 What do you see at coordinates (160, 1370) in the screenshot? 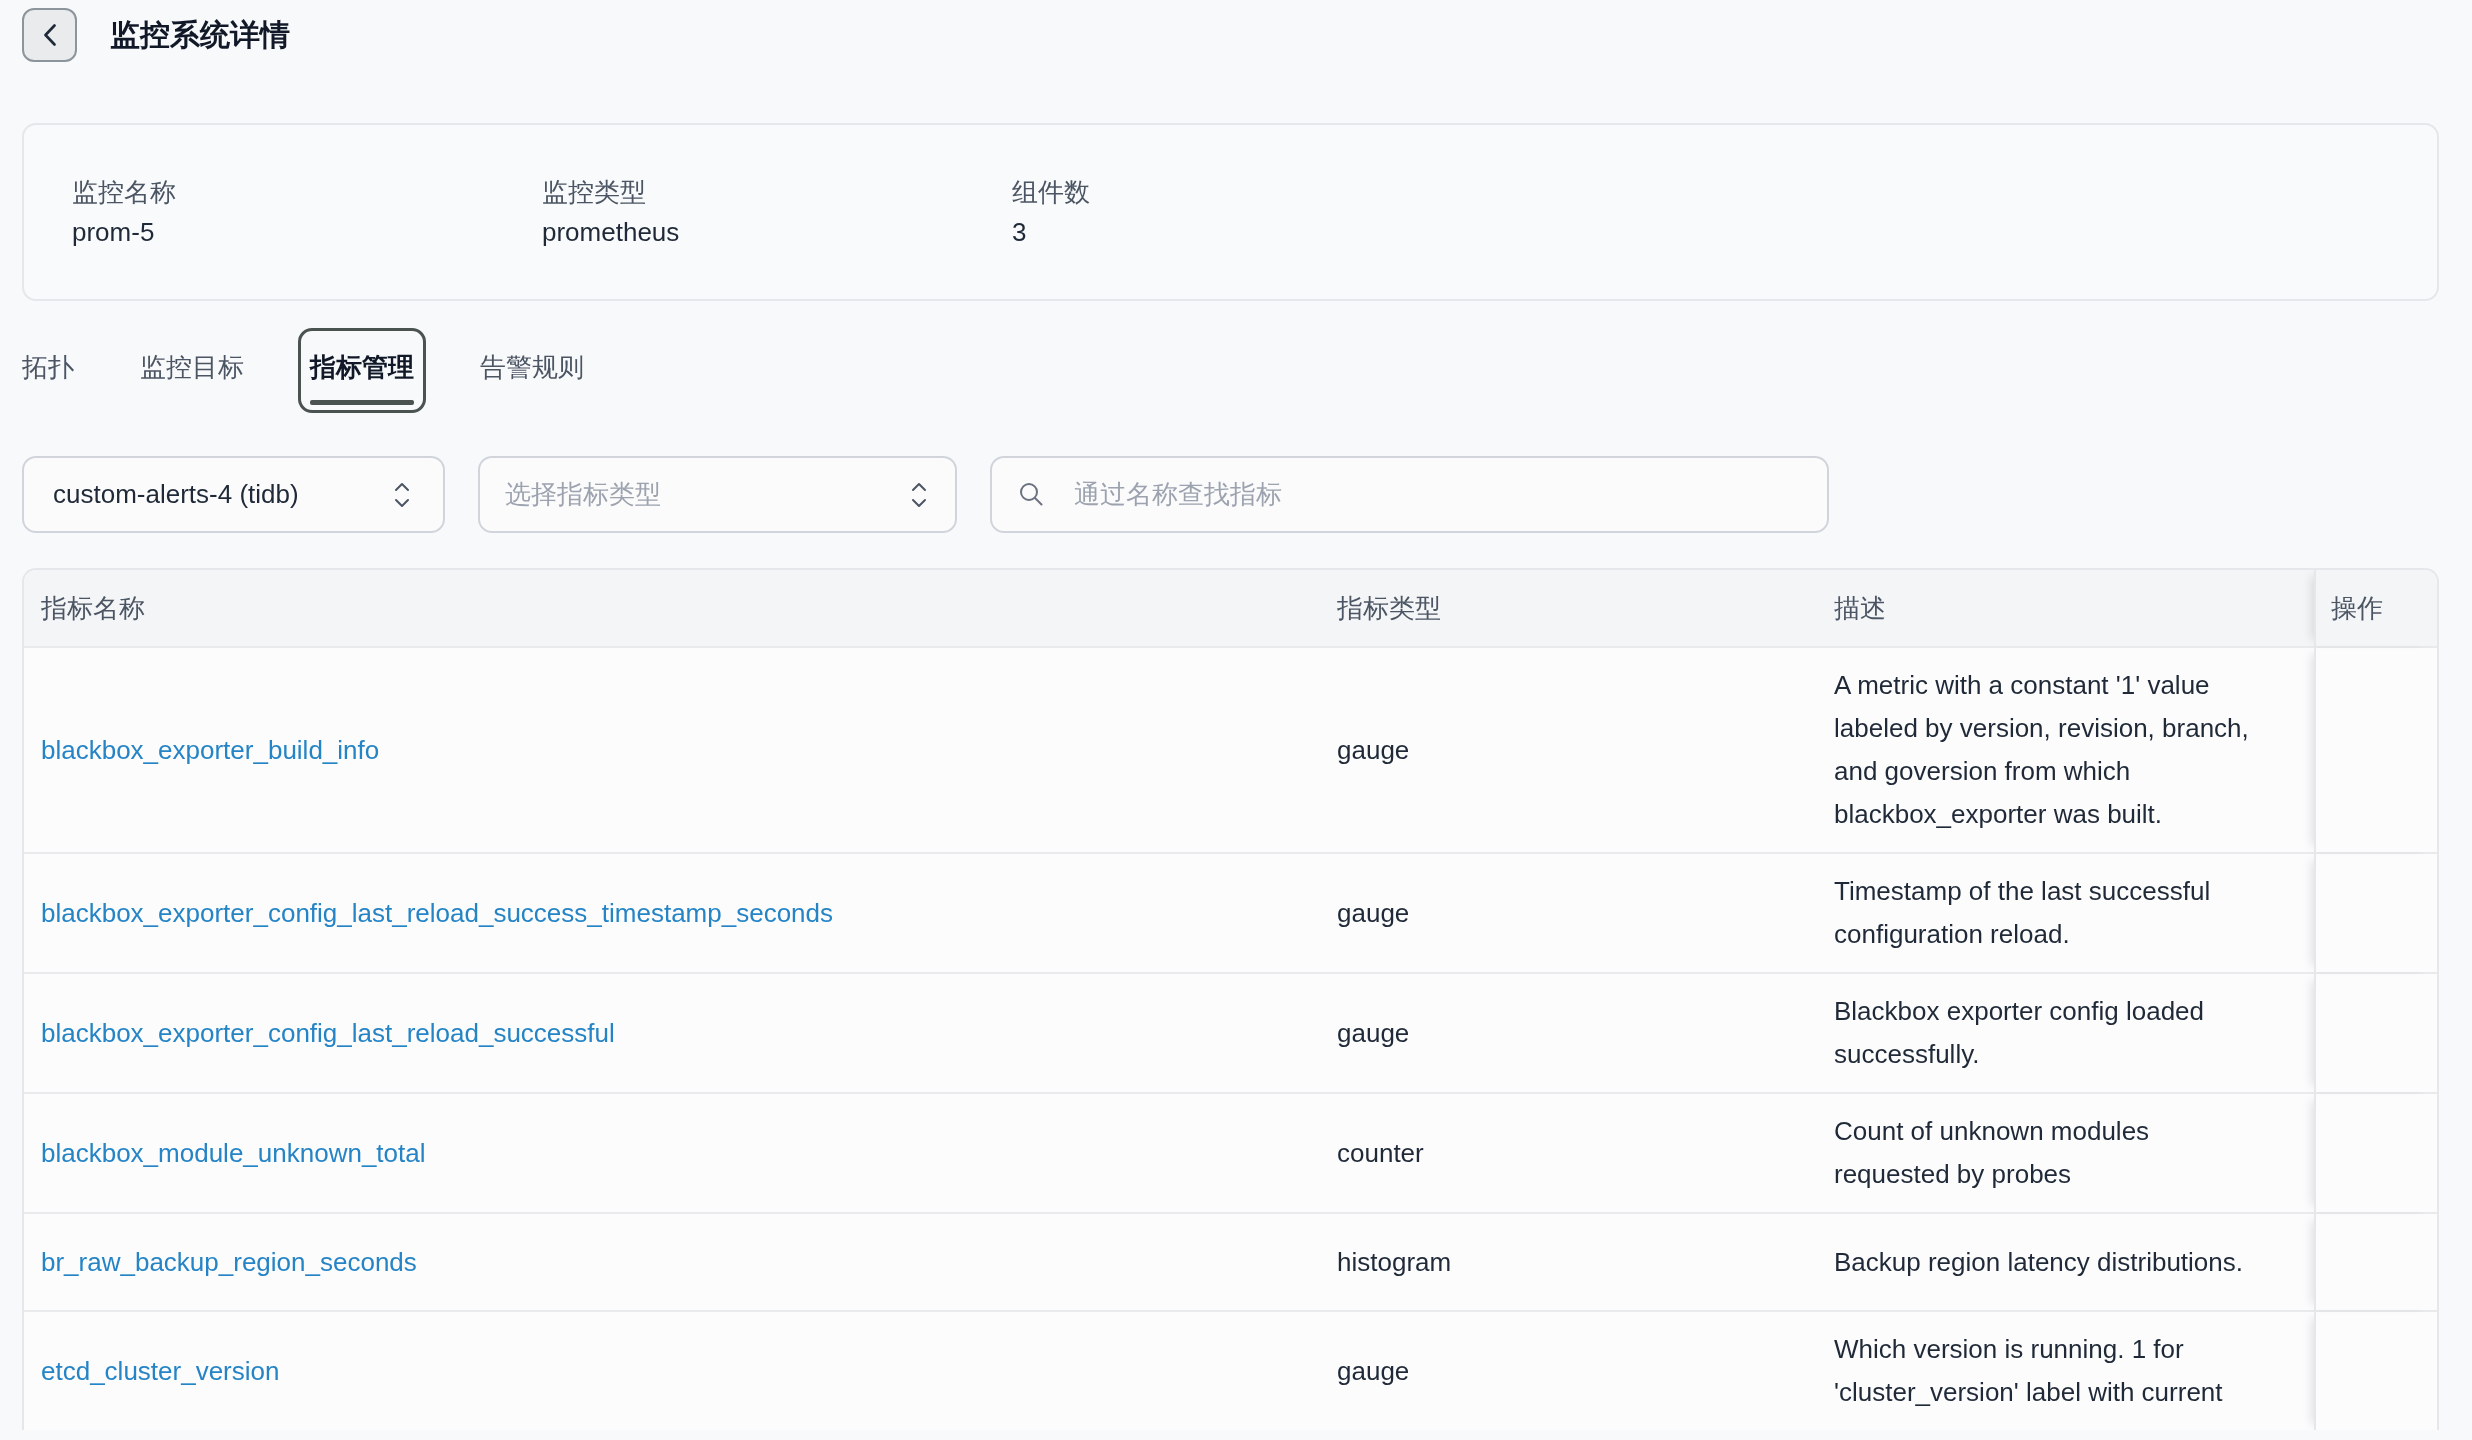
I see `metric-link: etcd_cluster_version` at bounding box center [160, 1370].